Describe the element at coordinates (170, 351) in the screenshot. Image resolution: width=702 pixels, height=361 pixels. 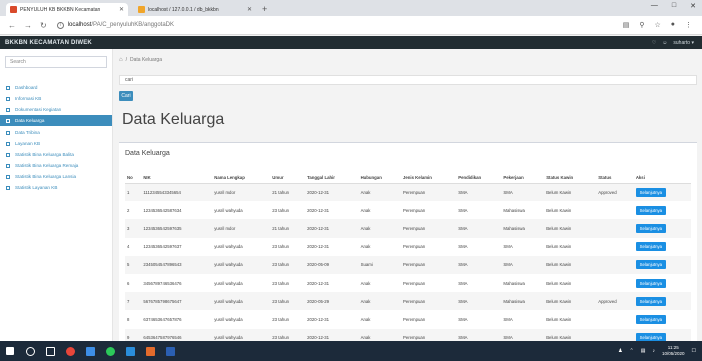
I see `word-icon` at that location.